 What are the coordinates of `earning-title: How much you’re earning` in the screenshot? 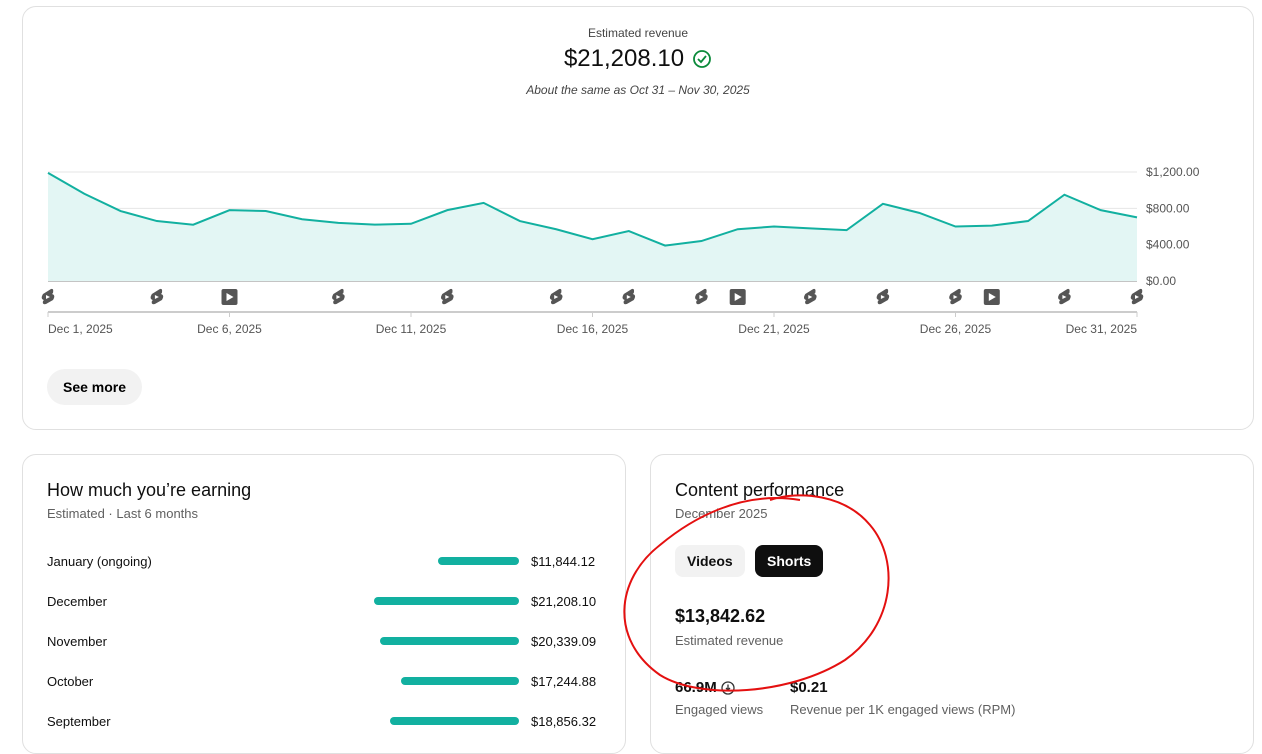 It's located at (149, 490).